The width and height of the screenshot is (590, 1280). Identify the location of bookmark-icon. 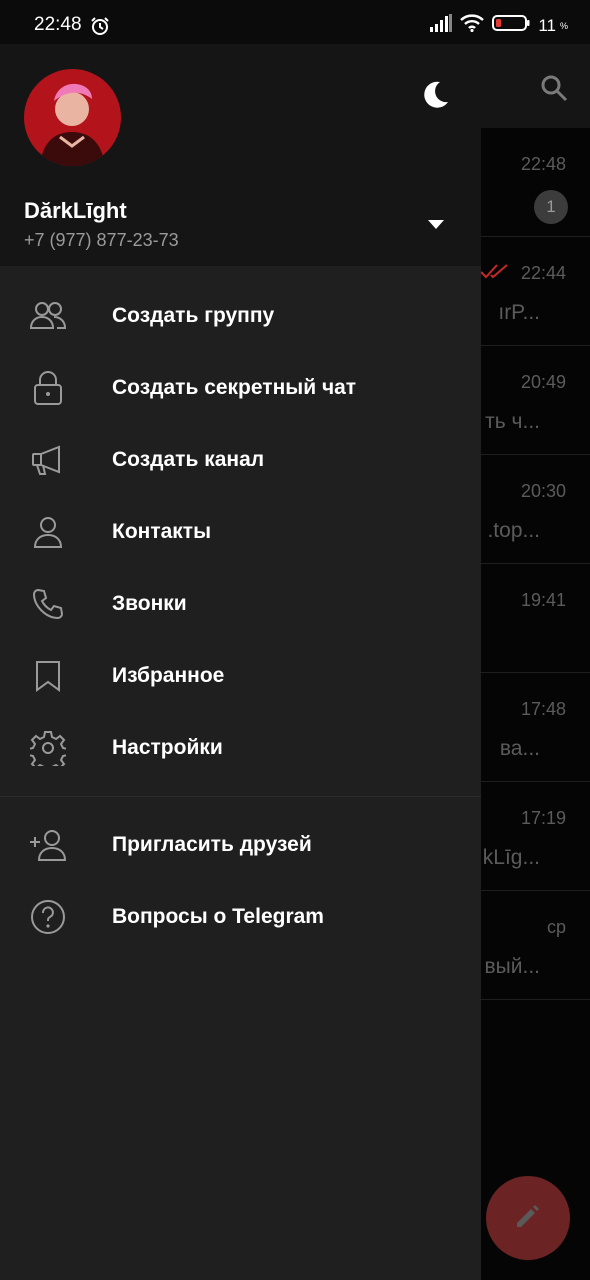
(48, 676).